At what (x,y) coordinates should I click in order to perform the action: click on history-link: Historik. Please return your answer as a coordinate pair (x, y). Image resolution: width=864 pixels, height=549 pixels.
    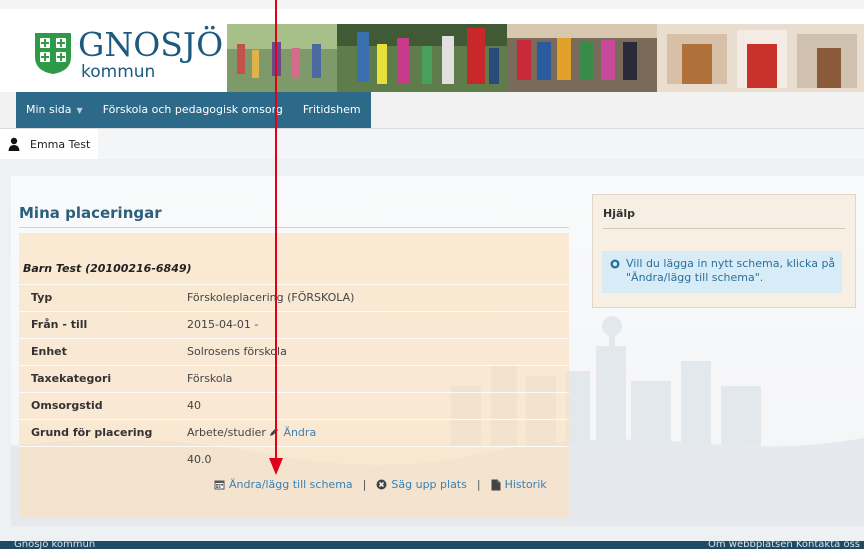
    Looking at the image, I should click on (519, 484).